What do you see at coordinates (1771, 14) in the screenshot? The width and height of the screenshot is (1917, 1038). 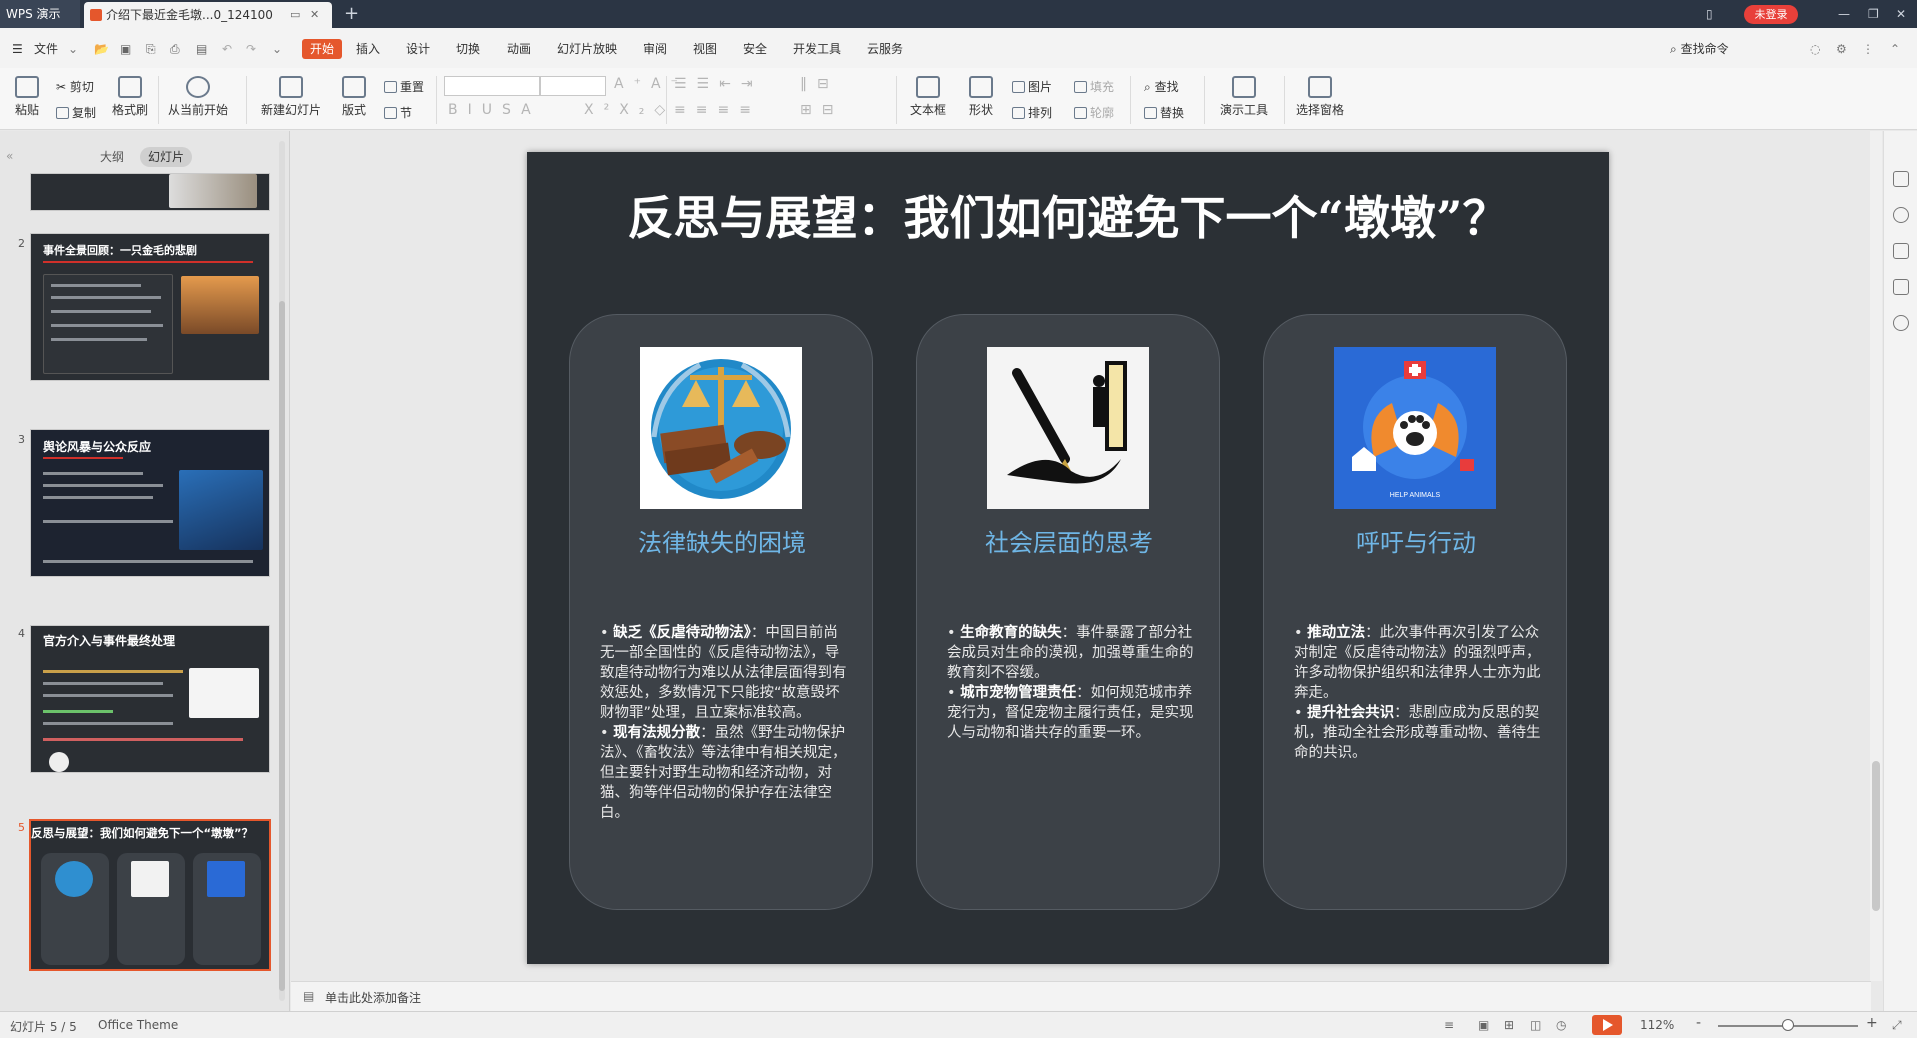 I see `login-button: 未登录` at bounding box center [1771, 14].